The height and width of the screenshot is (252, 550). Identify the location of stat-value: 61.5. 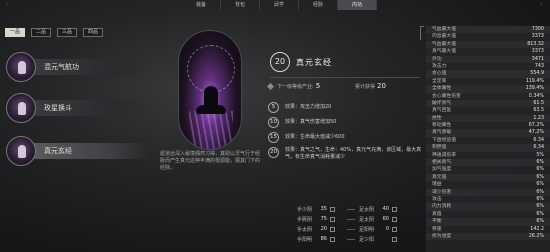
(538, 103).